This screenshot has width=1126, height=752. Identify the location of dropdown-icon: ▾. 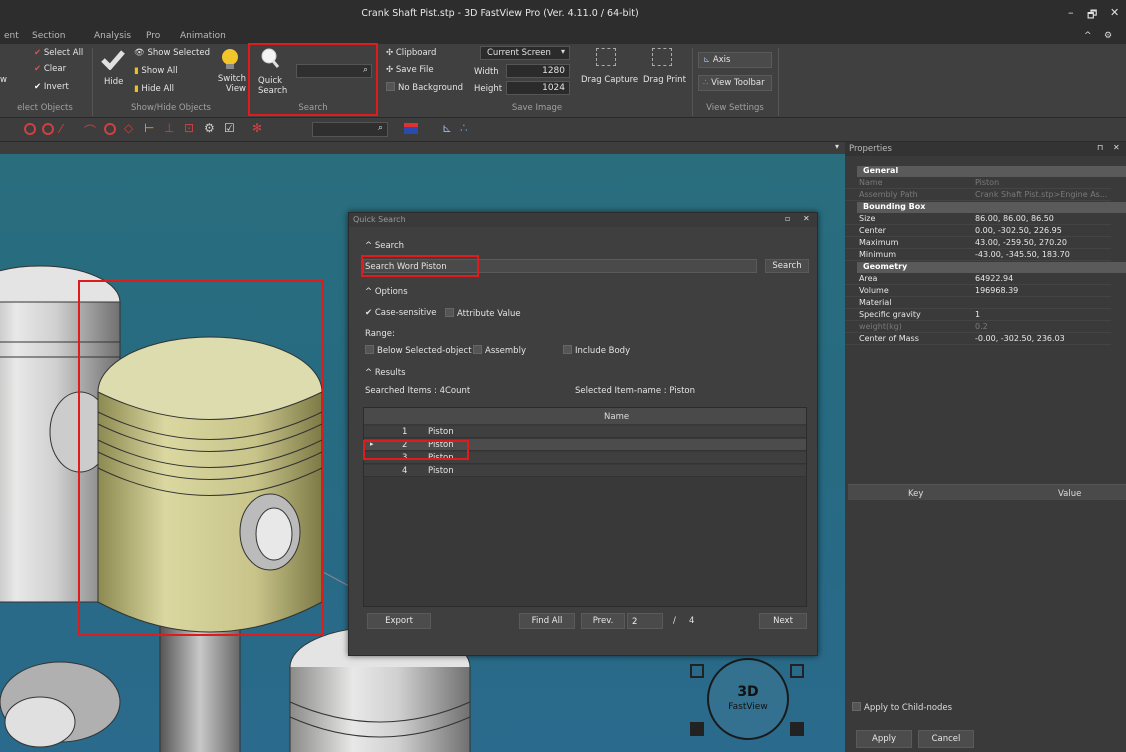
(837, 146).